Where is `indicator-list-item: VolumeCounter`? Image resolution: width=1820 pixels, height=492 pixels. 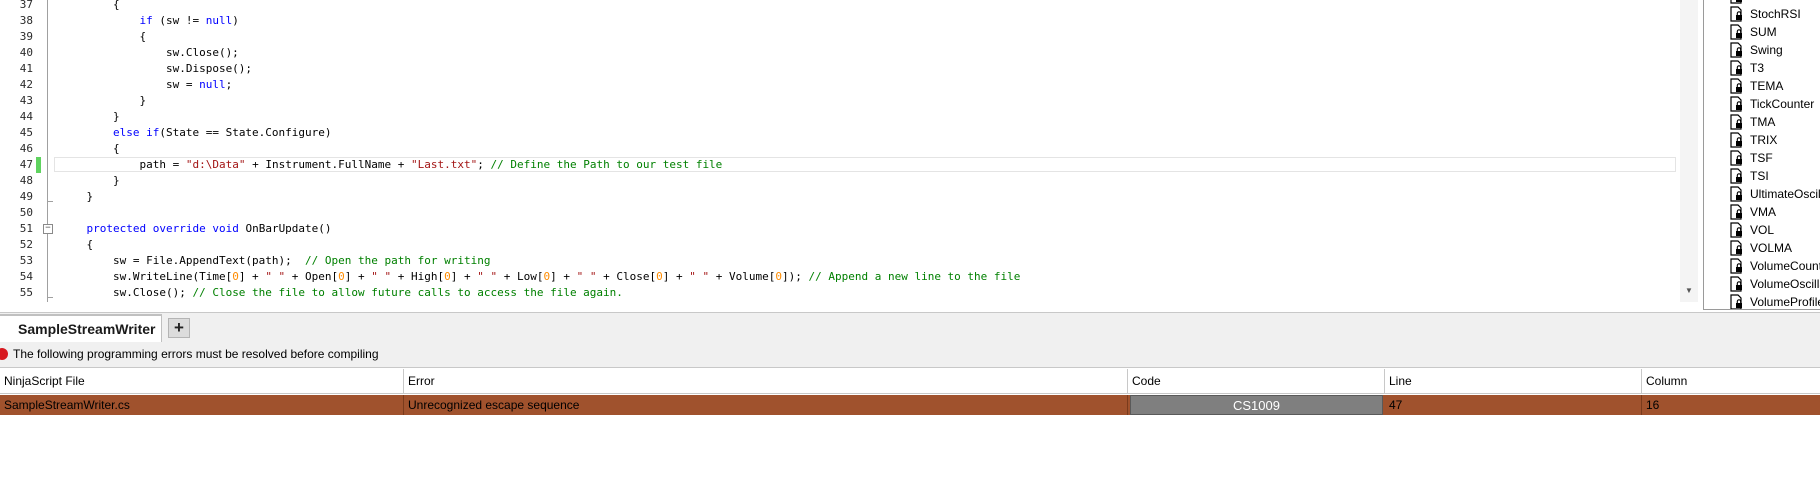 indicator-list-item: VolumeCounter is located at coordinates (1785, 266).